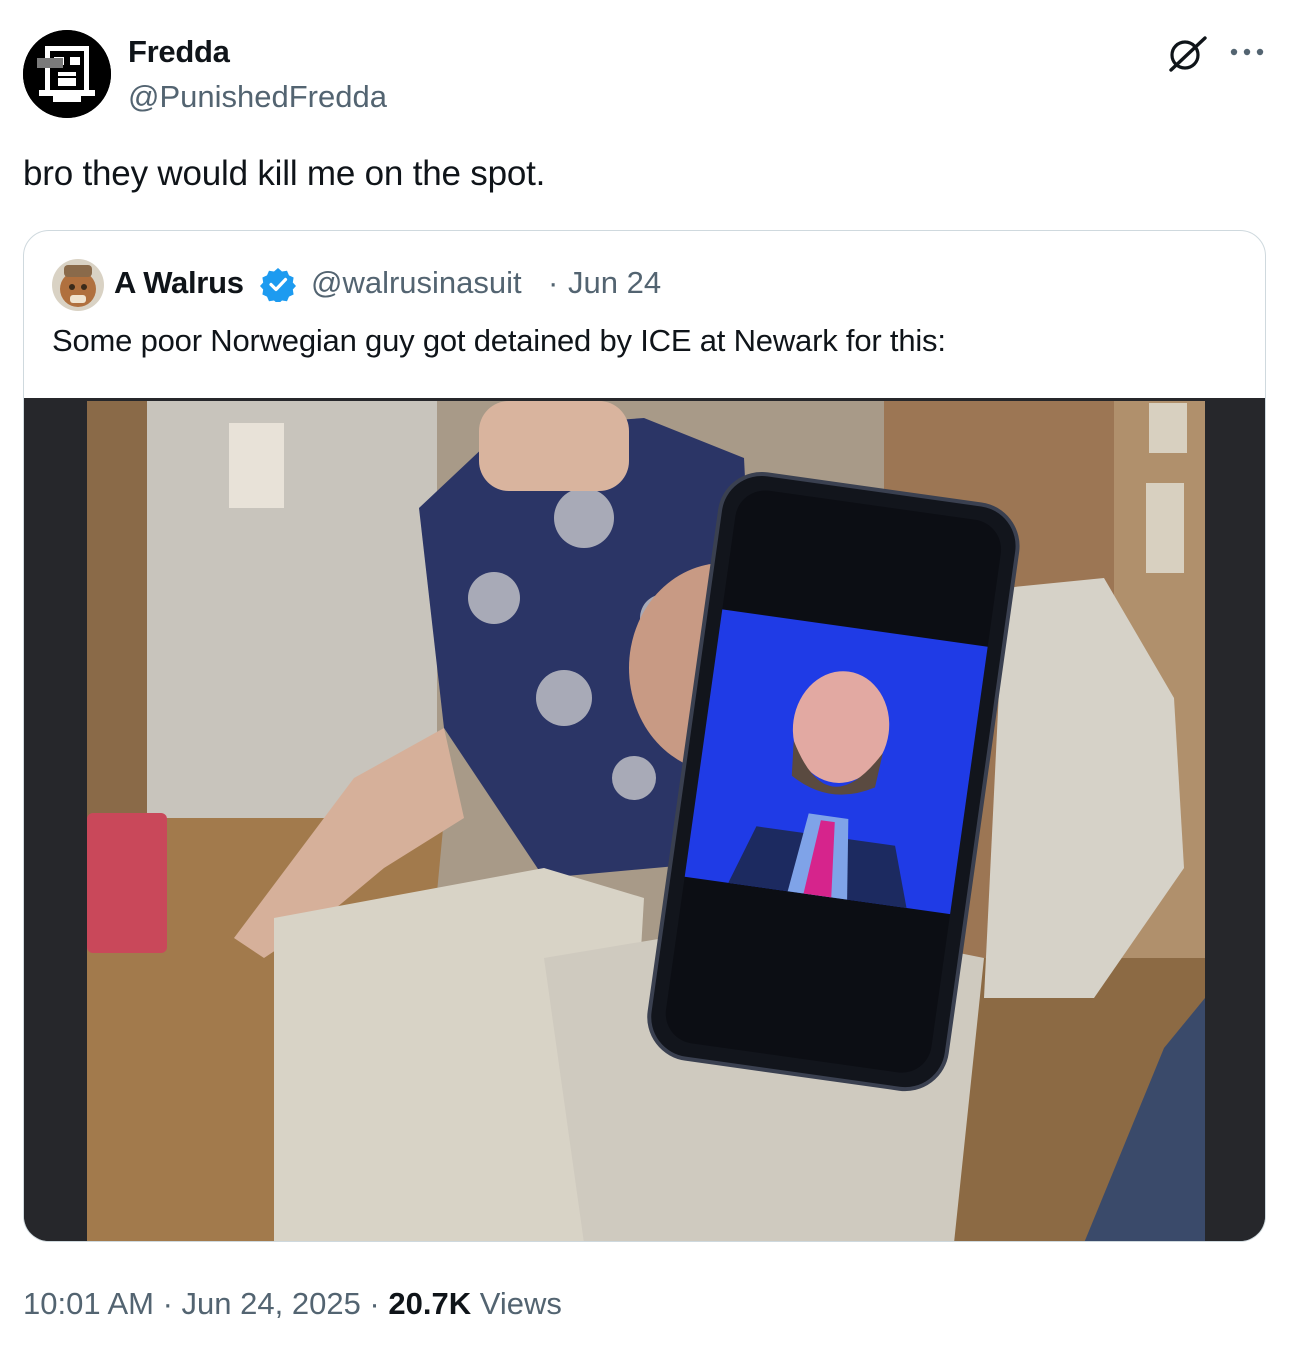 This screenshot has height=1354, width=1294. Describe the element at coordinates (1247, 52) in the screenshot. I see `more-dots-icon` at that location.